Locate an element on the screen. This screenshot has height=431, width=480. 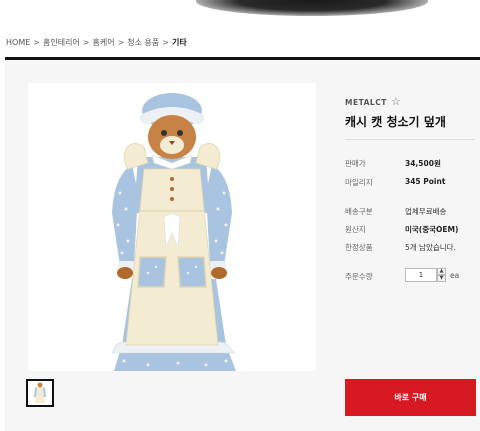
quantity-stepper: ▲ ▼ is located at coordinates (441, 275).